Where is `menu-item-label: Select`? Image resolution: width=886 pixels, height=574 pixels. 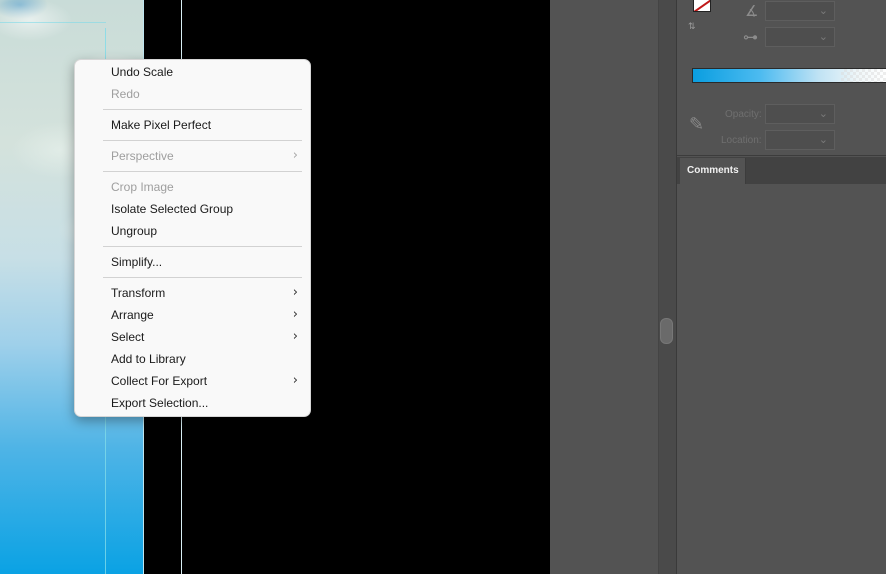 menu-item-label: Select is located at coordinates (128, 337).